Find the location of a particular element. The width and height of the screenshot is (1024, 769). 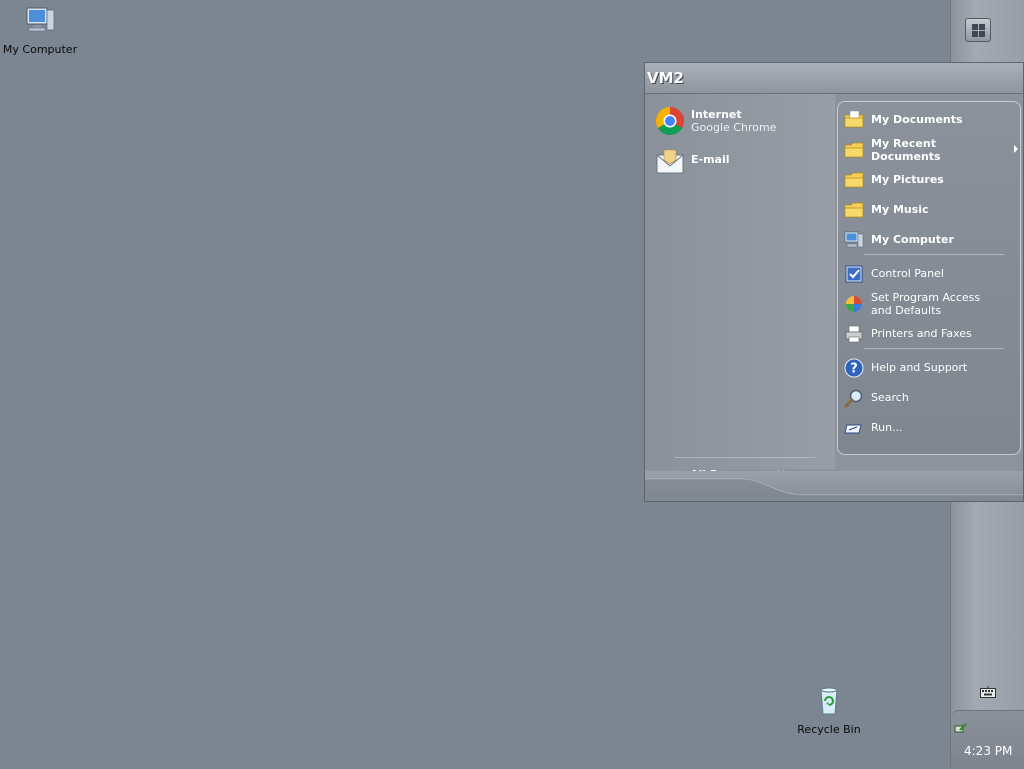

run-icon is located at coordinates (853, 429).